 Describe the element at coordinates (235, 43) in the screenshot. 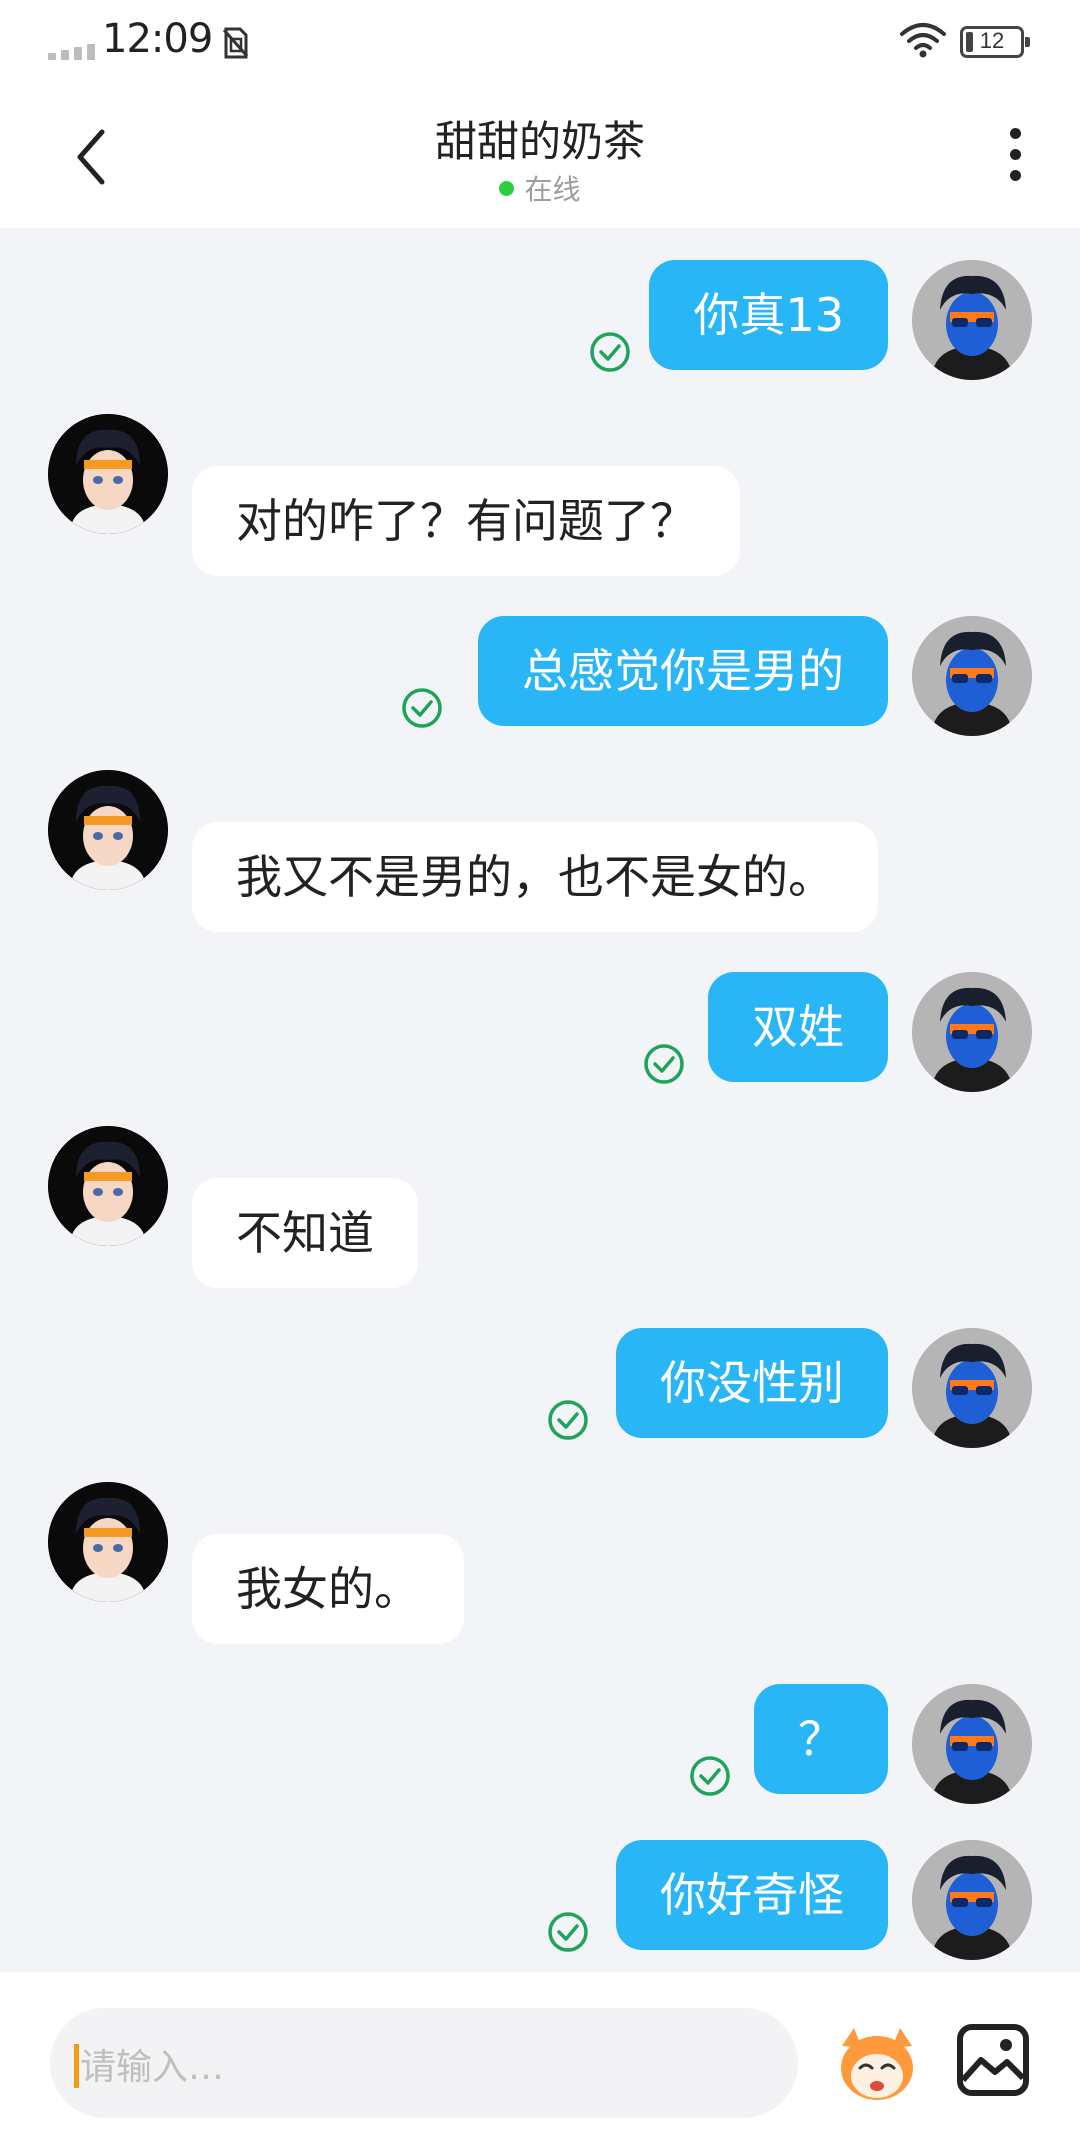

I see `no-sim-icon` at that location.